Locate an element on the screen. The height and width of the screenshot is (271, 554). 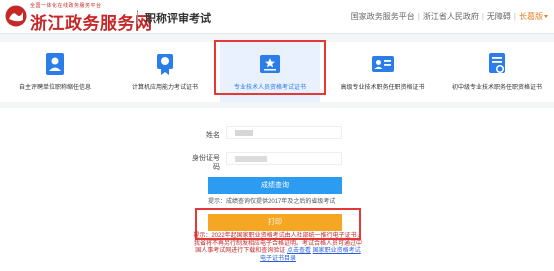
notice-link: 点击查看 is located at coordinates (299, 251).